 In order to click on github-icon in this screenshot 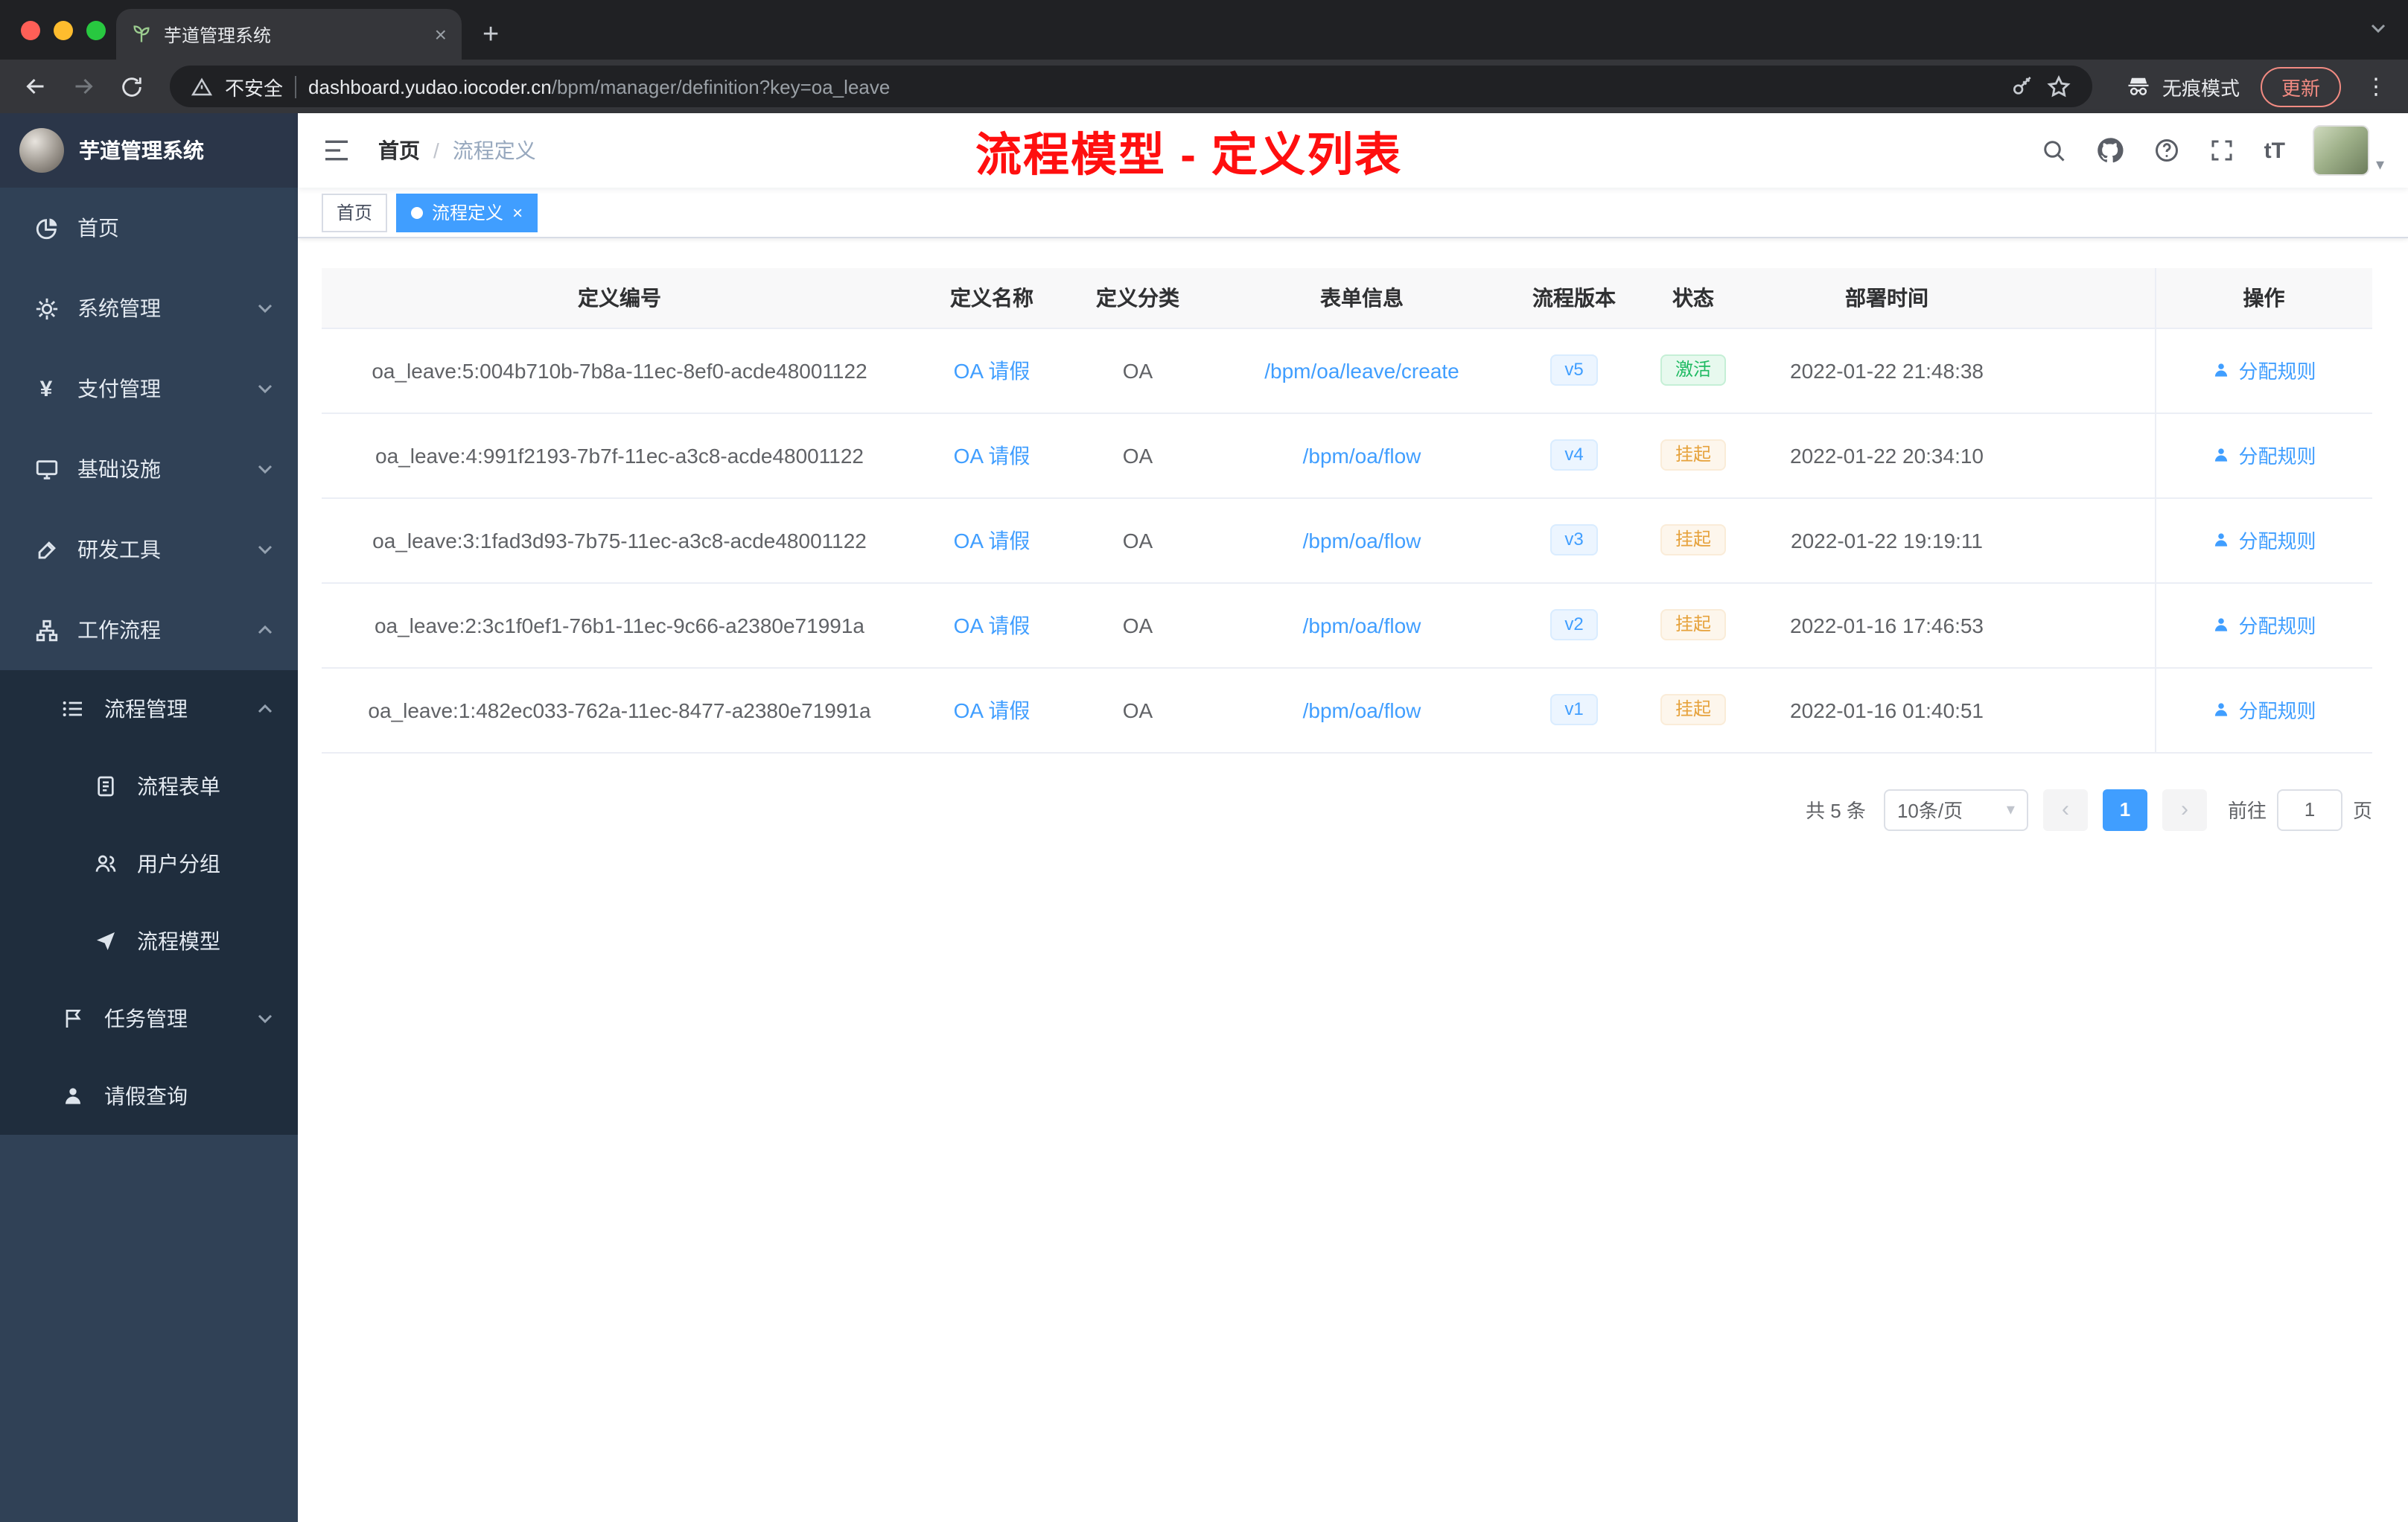, I will do `click(2111, 150)`.